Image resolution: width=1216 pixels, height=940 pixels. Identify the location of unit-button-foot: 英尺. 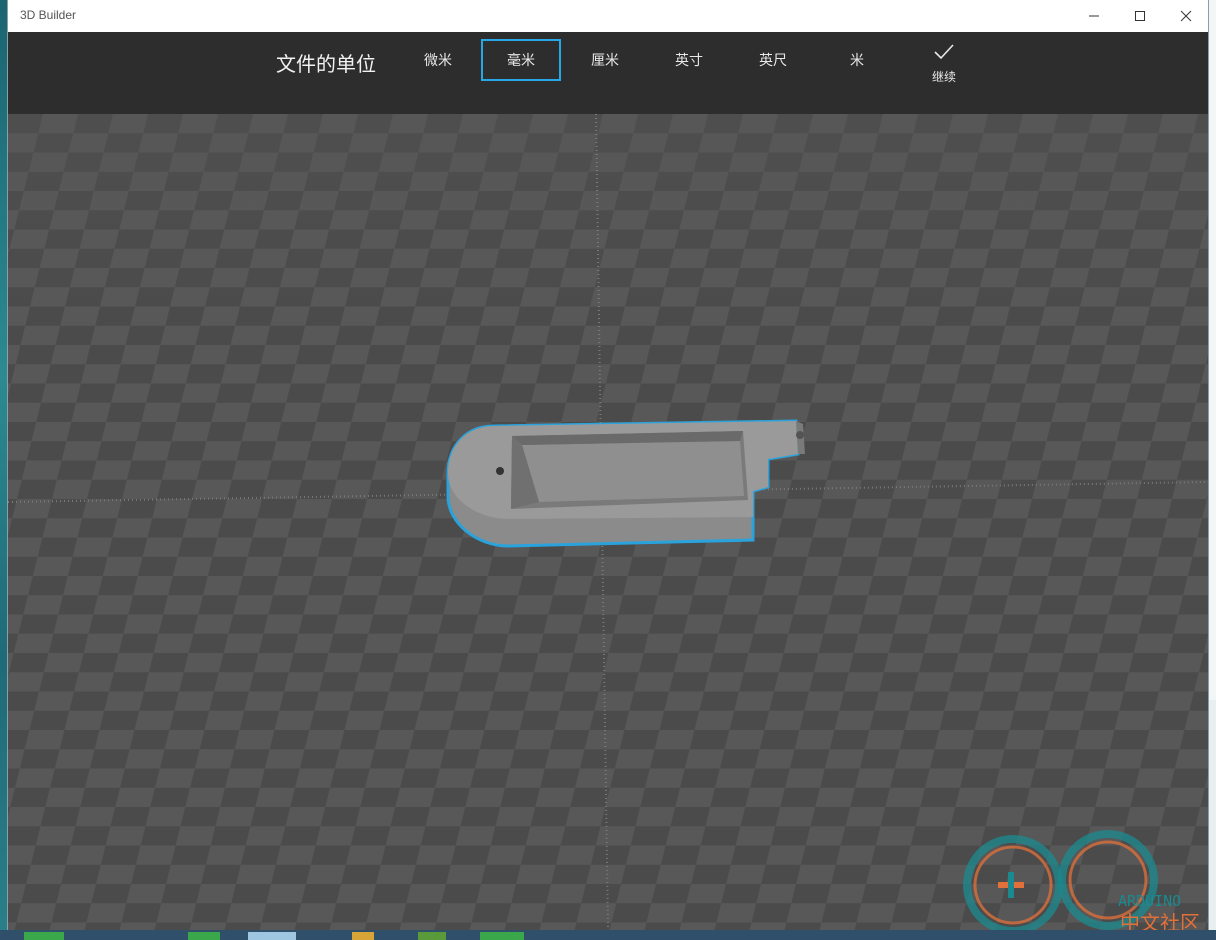
(773, 60).